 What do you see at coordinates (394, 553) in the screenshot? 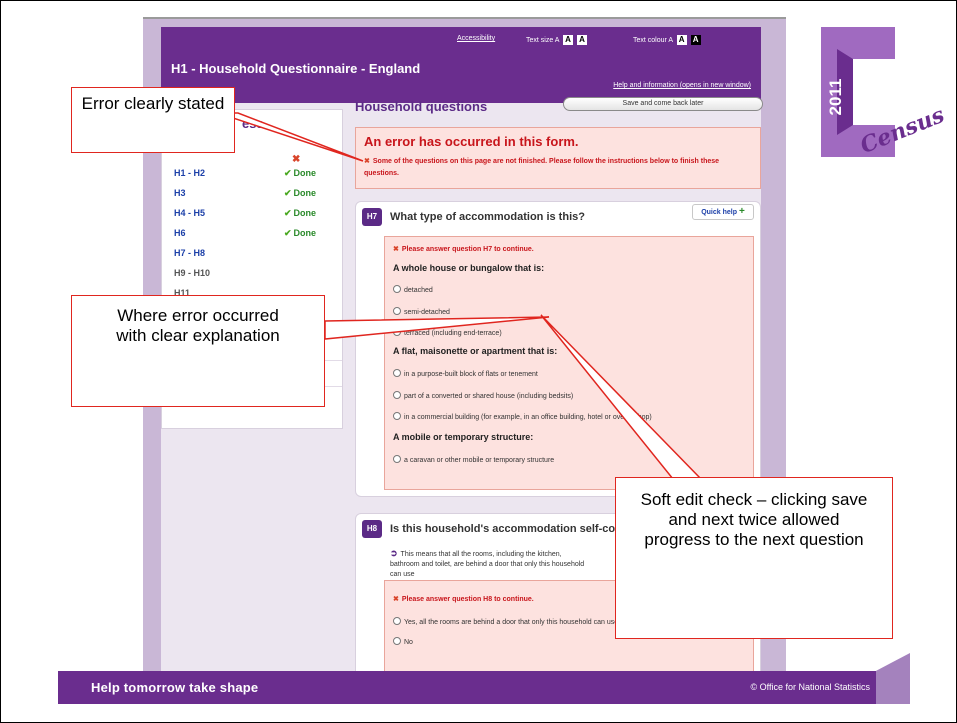
I see `info-arrow-icon: ➲` at bounding box center [394, 553].